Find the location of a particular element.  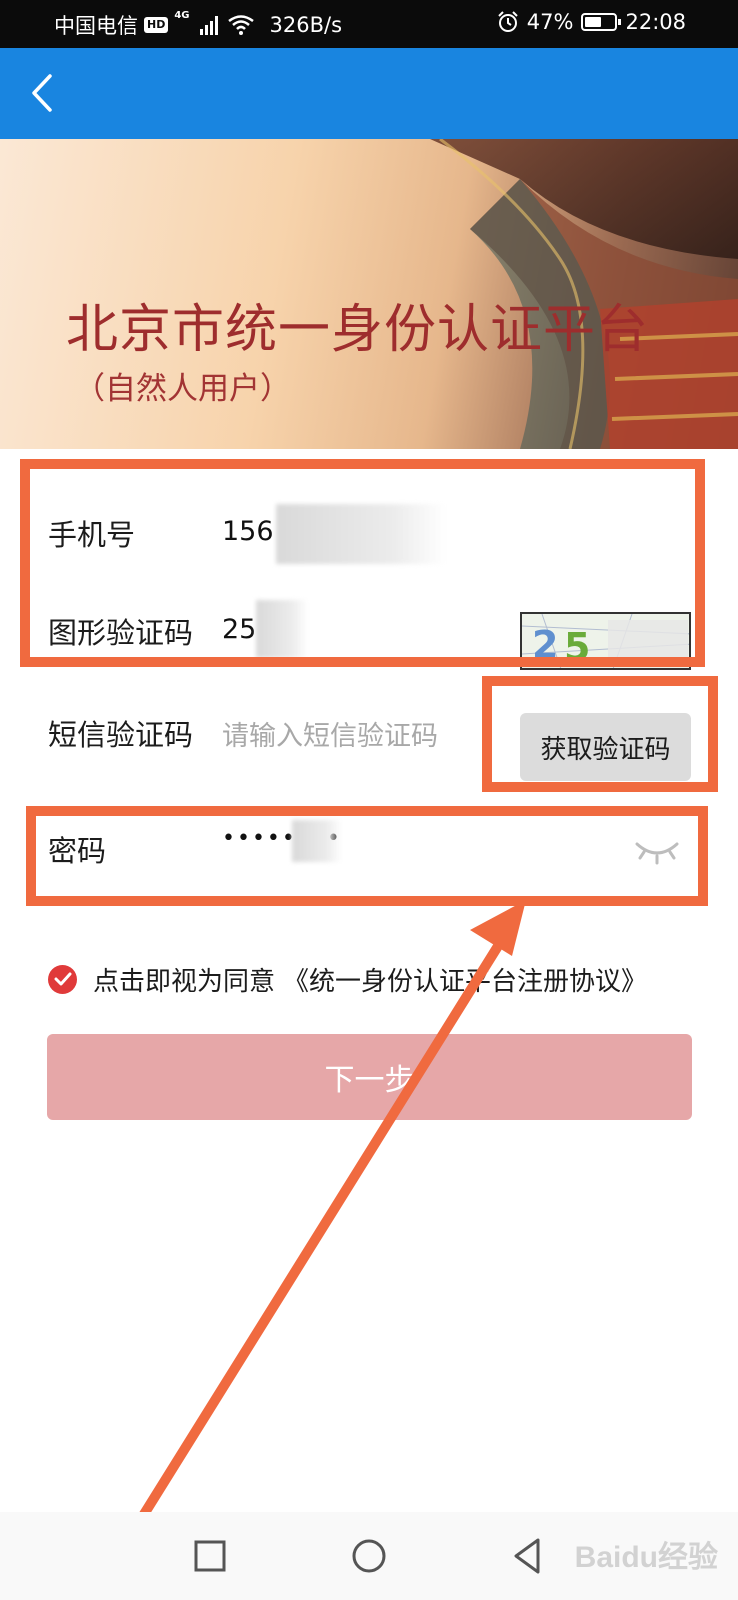

password-row: 密码 •••••••• is located at coordinates (369, 849).